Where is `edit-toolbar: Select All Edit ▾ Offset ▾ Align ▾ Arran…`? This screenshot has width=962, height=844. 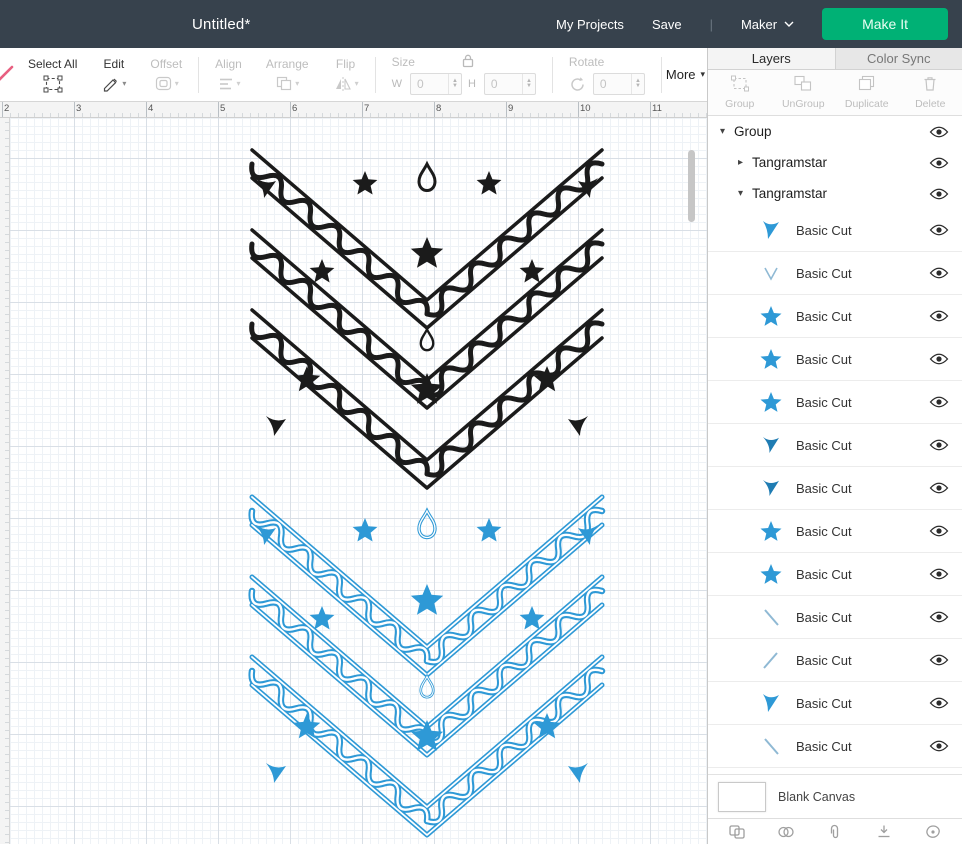
edit-toolbar: Select All Edit ▾ Offset ▾ Align ▾ Arran… is located at coordinates (353, 75).